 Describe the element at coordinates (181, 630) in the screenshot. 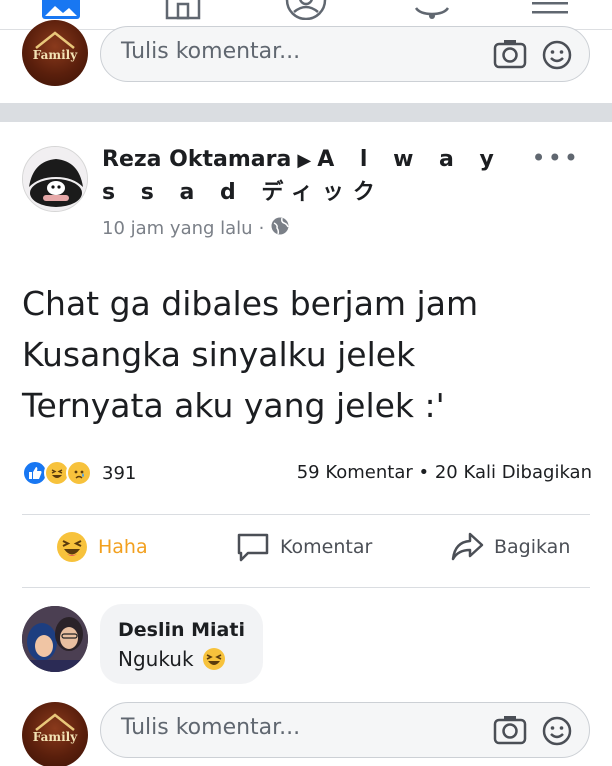

I see `commenter-name: Deslin Miati` at that location.